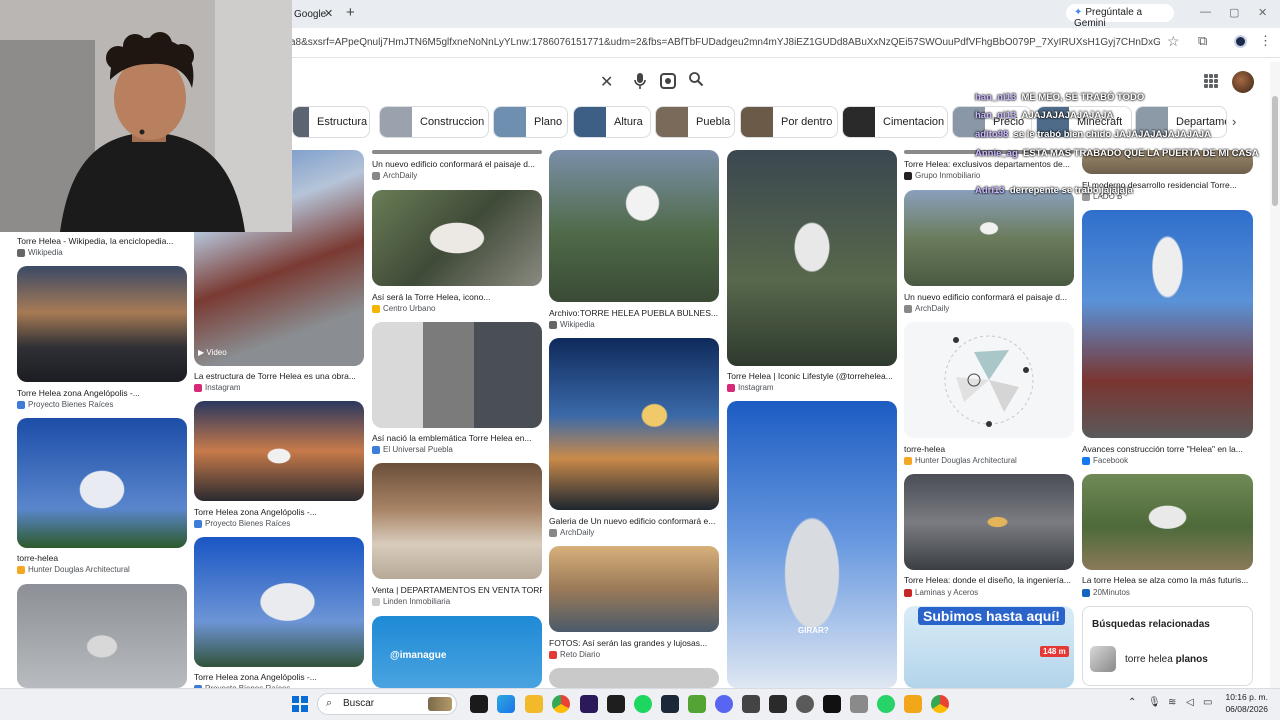 This screenshot has width=1280, height=720. I want to click on premiere-icon, so click(589, 704).